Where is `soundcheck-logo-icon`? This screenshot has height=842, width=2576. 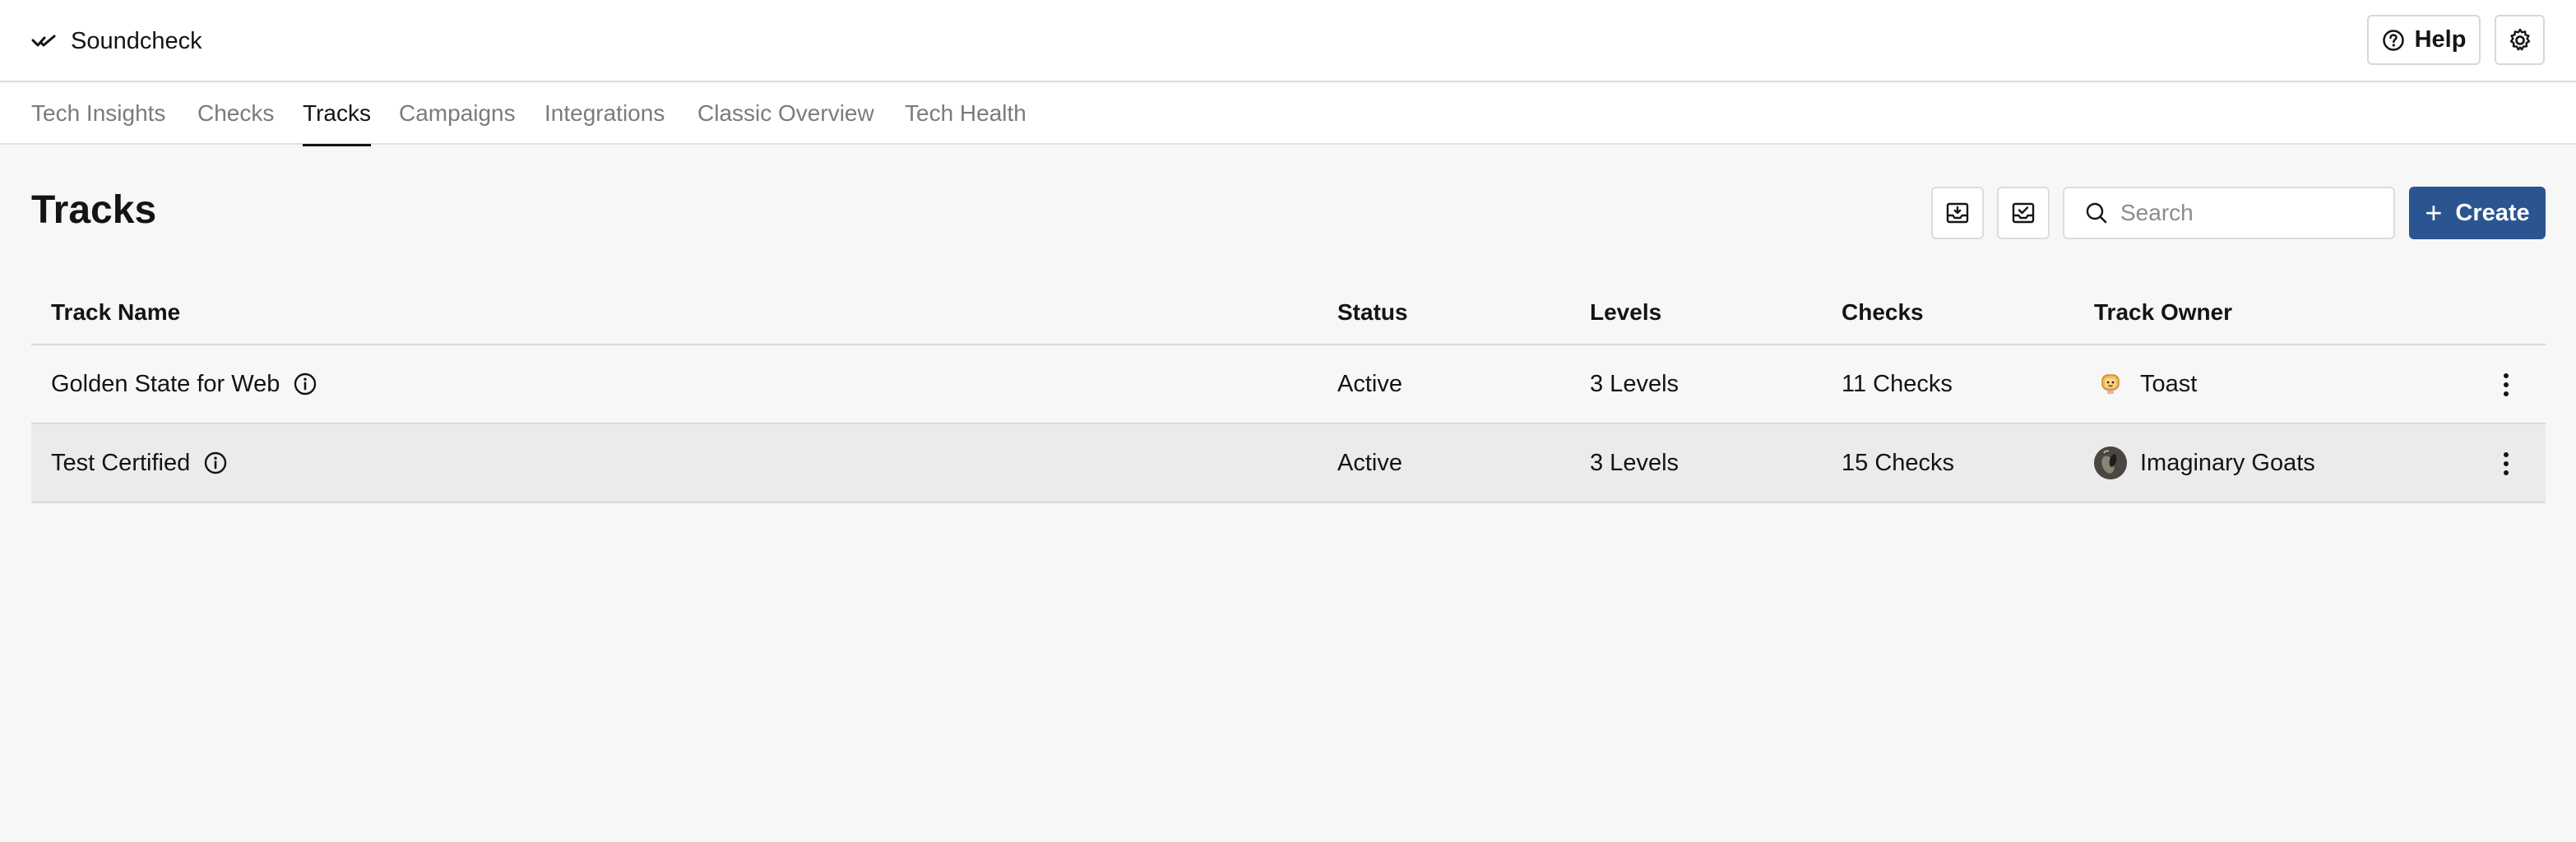
soundcheck-logo-icon is located at coordinates (45, 41).